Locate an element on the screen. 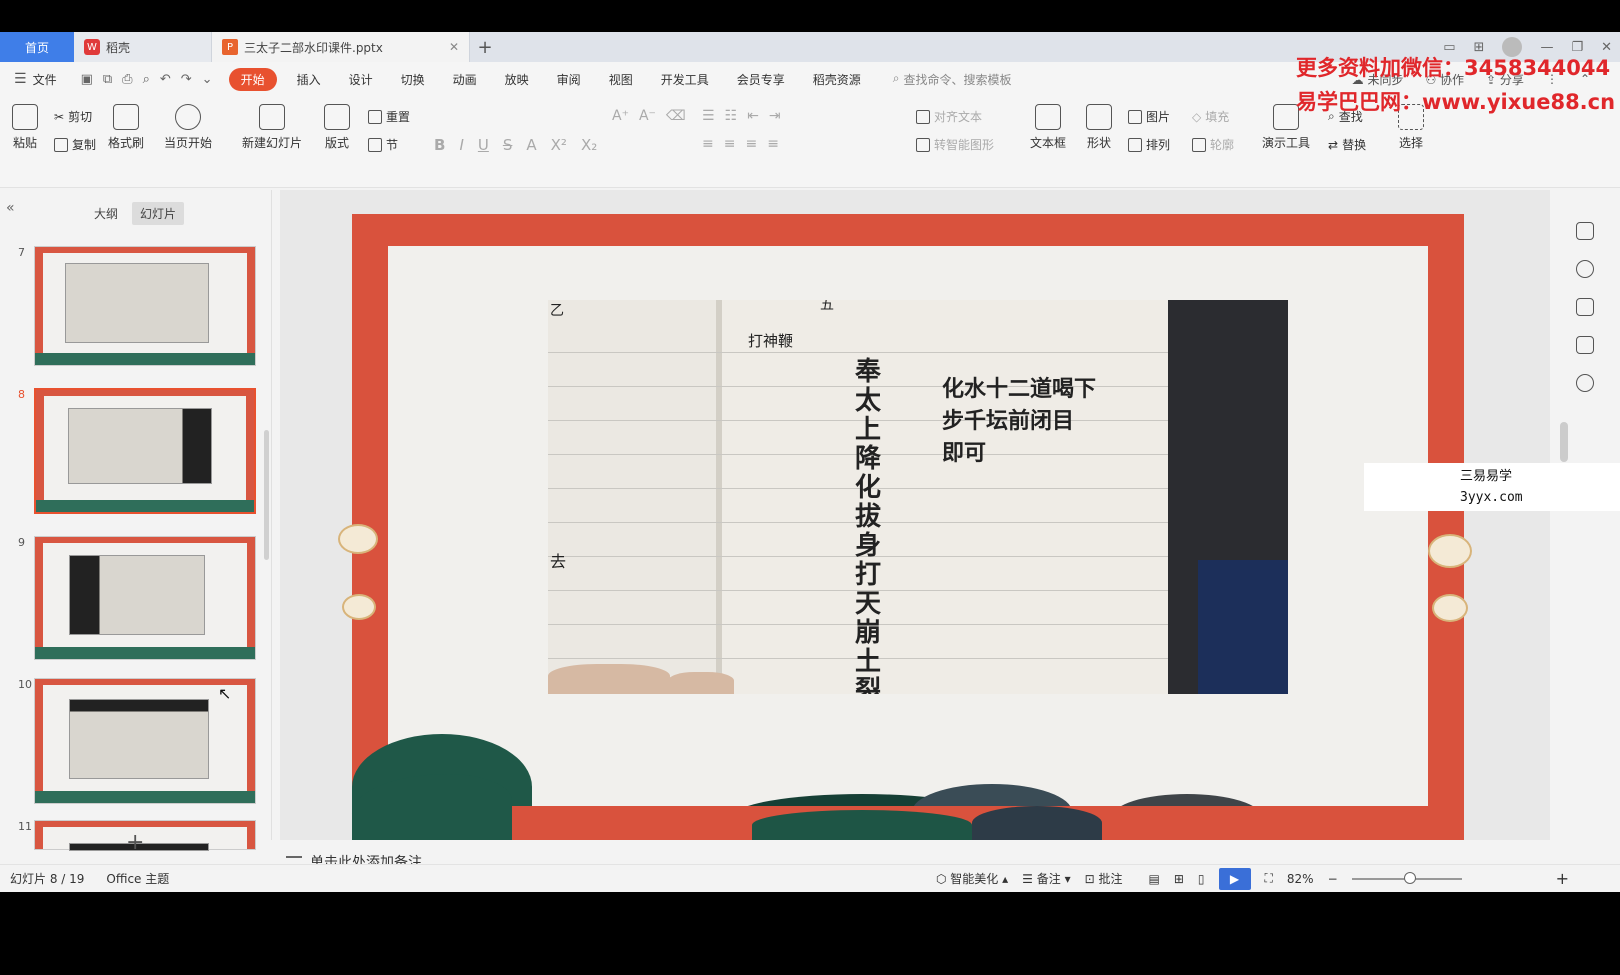 The width and height of the screenshot is (1620, 975). layout-button: 版式 is located at coordinates (337, 127).